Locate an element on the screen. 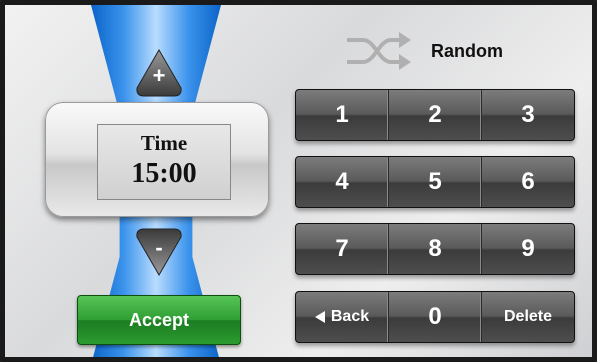  key-0: 0 is located at coordinates (435, 317).